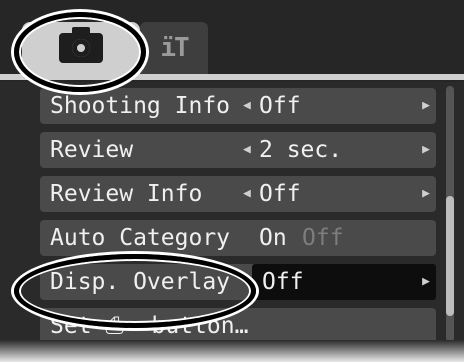  I want to click on menu-row-disp-overlay: Disp. Overlay Off ▶, so click(238, 282).